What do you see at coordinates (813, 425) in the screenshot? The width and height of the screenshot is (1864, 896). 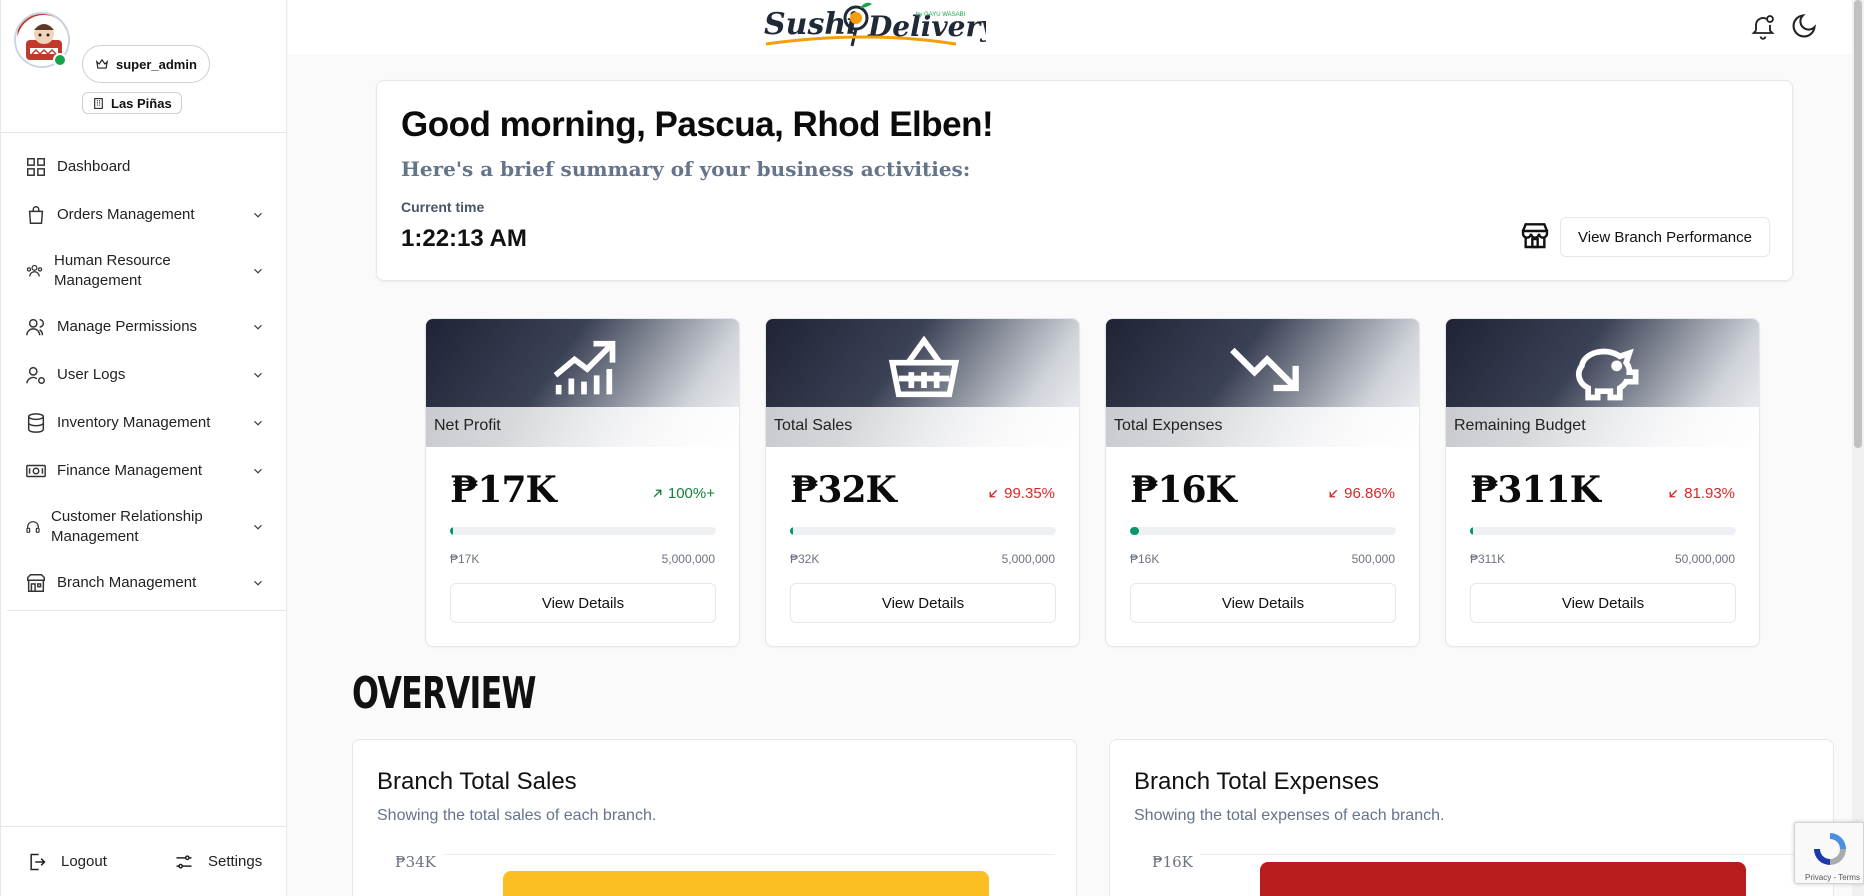 I see `stat-title: Total Sales` at bounding box center [813, 425].